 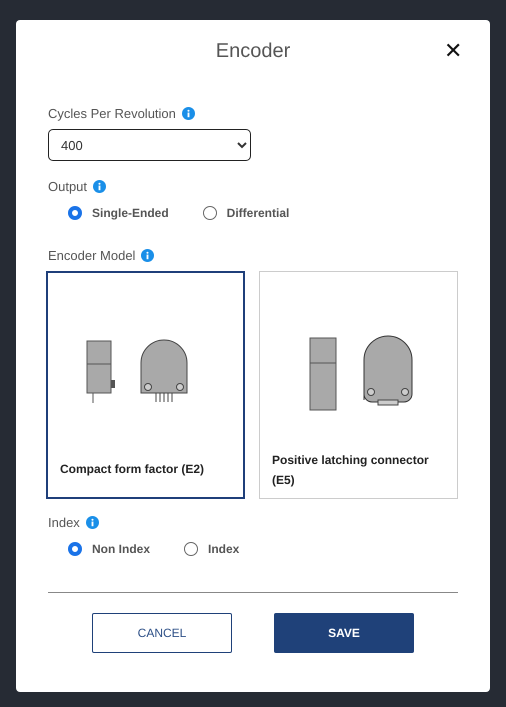 I want to click on radio-option: Differential, so click(x=246, y=213).